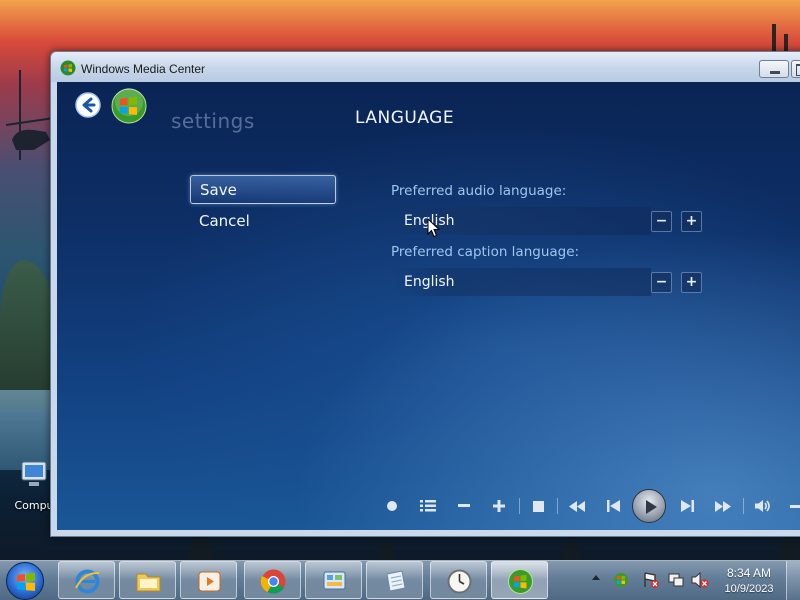 Image resolution: width=800 pixels, height=600 pixels. Describe the element at coordinates (793, 580) in the screenshot. I see `show-desktop-button` at that location.